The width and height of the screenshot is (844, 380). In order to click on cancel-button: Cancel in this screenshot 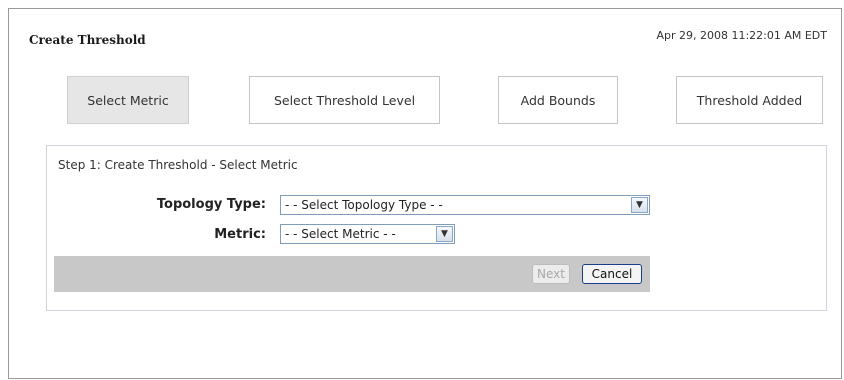, I will do `click(612, 274)`.